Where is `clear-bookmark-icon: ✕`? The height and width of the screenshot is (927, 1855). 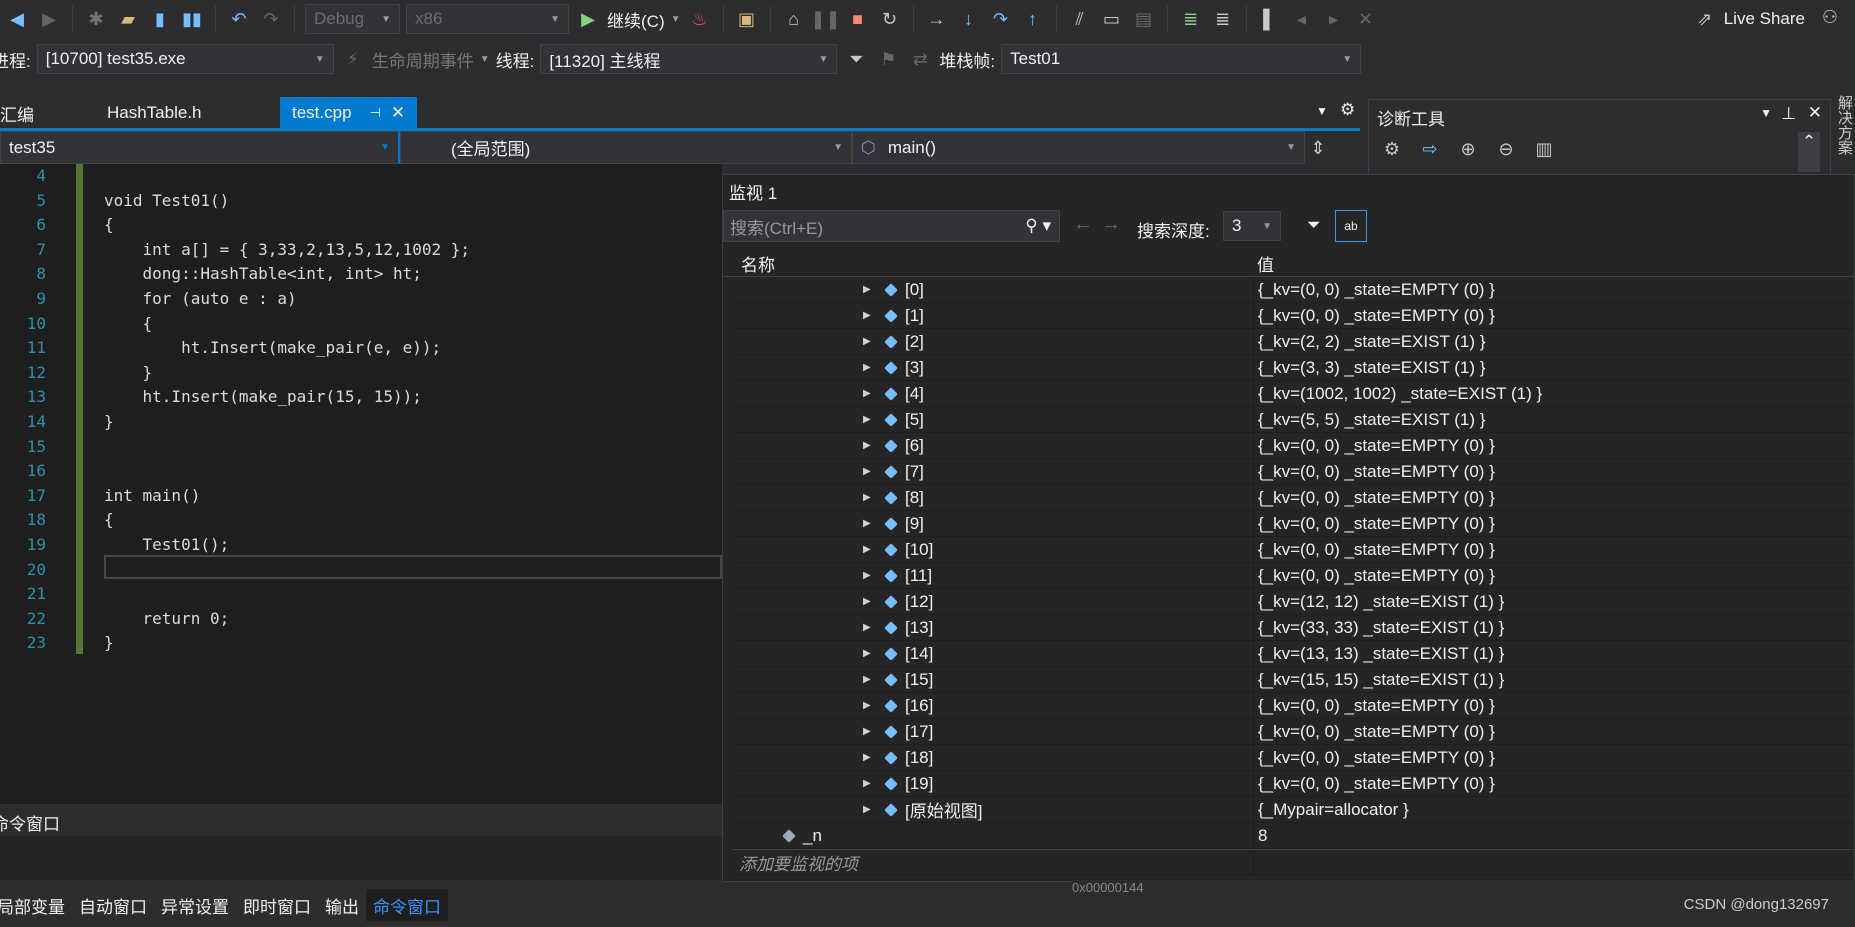
clear-bookmark-icon: ✕ is located at coordinates (1366, 19).